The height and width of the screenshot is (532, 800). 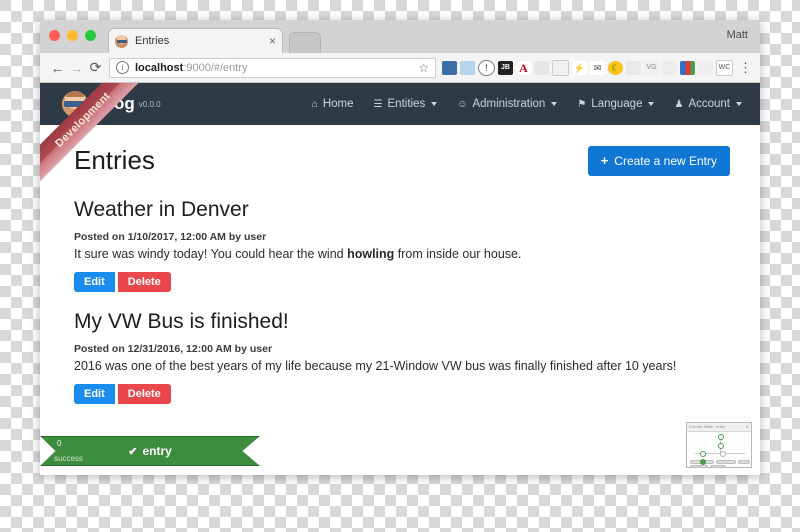 I want to click on pocket-extension-icon, so click(x=449, y=67).